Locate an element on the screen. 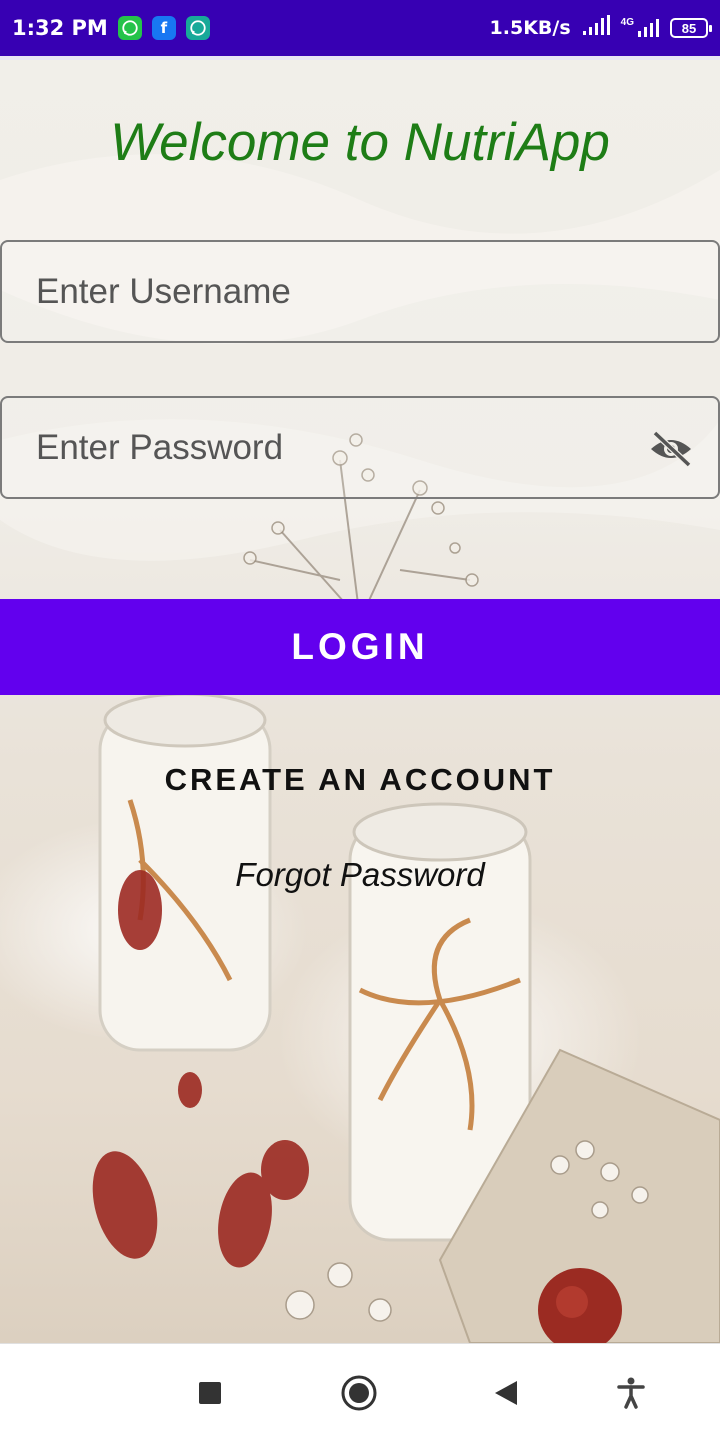 The width and height of the screenshot is (720, 1441). eye-off-icon is located at coordinates (671, 449).